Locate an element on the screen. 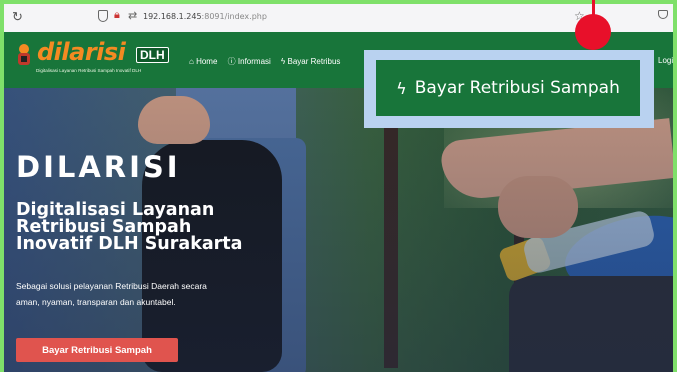 The image size is (677, 372). logo-badge: DLH is located at coordinates (152, 55).